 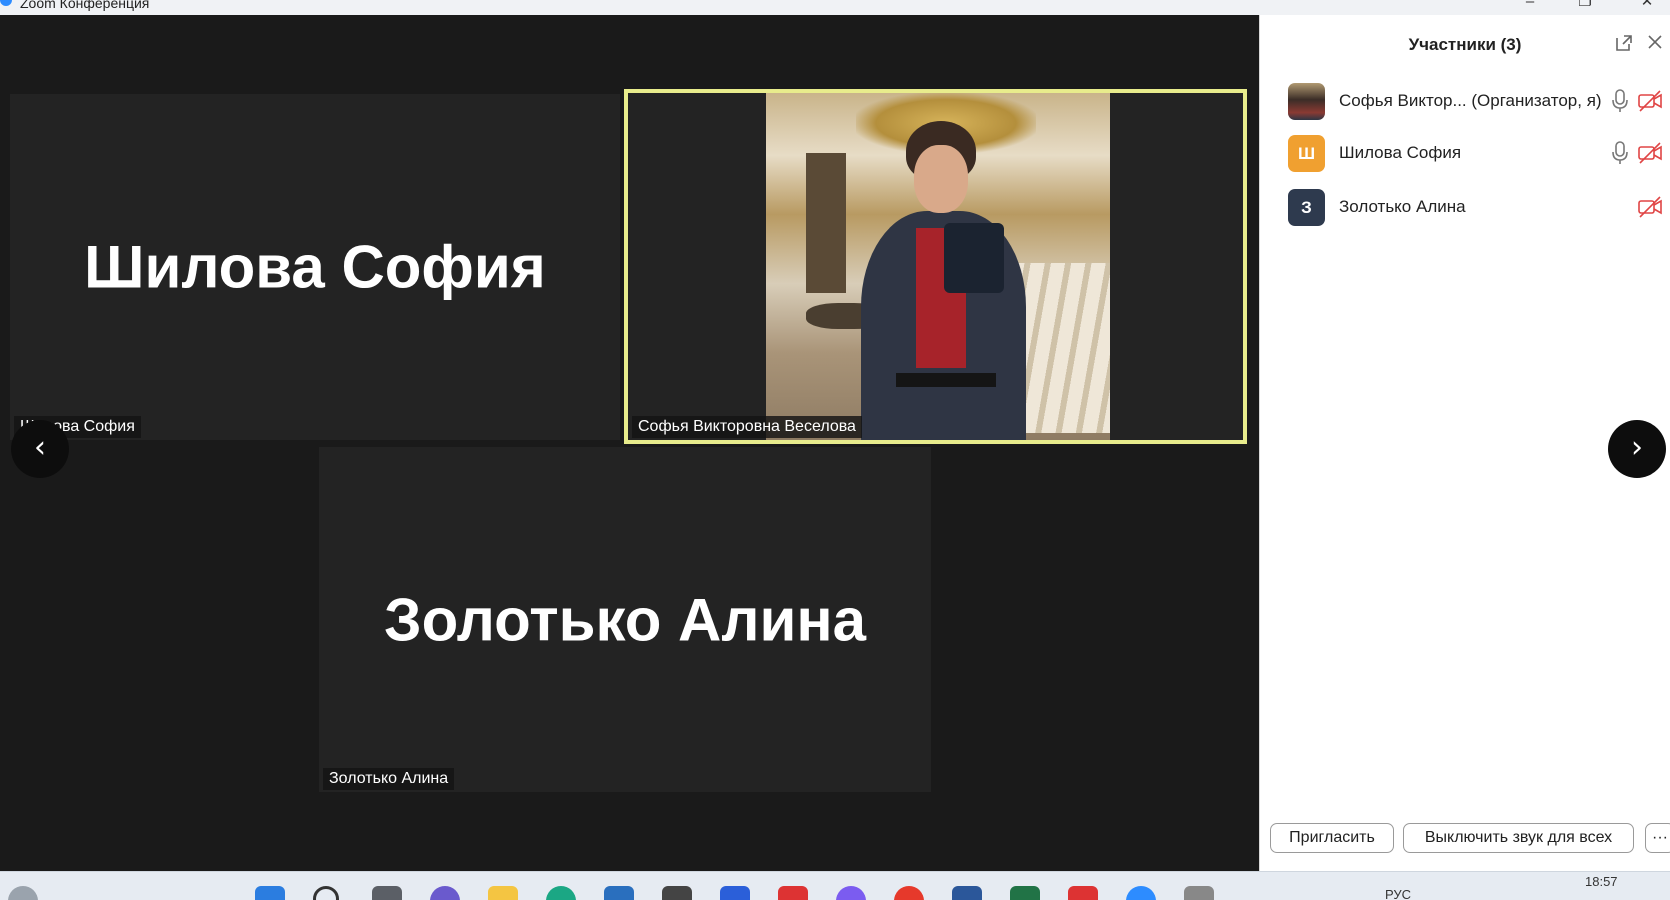 What do you see at coordinates (1332, 838) in the screenshot?
I see `invite-button: Пригласить` at bounding box center [1332, 838].